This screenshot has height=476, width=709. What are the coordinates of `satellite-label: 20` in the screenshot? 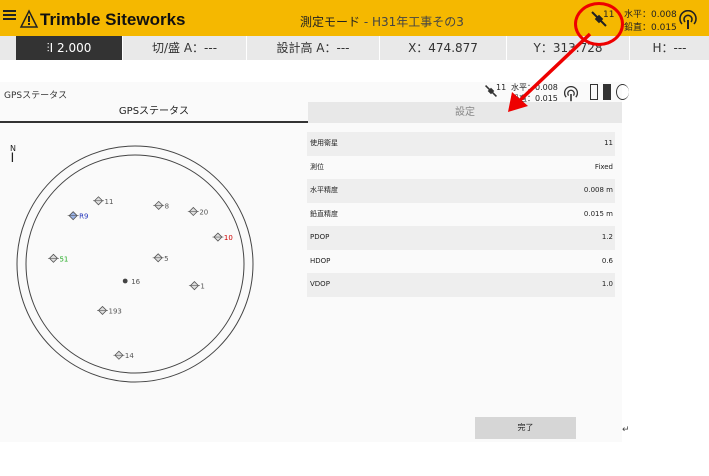 It's located at (203, 212).